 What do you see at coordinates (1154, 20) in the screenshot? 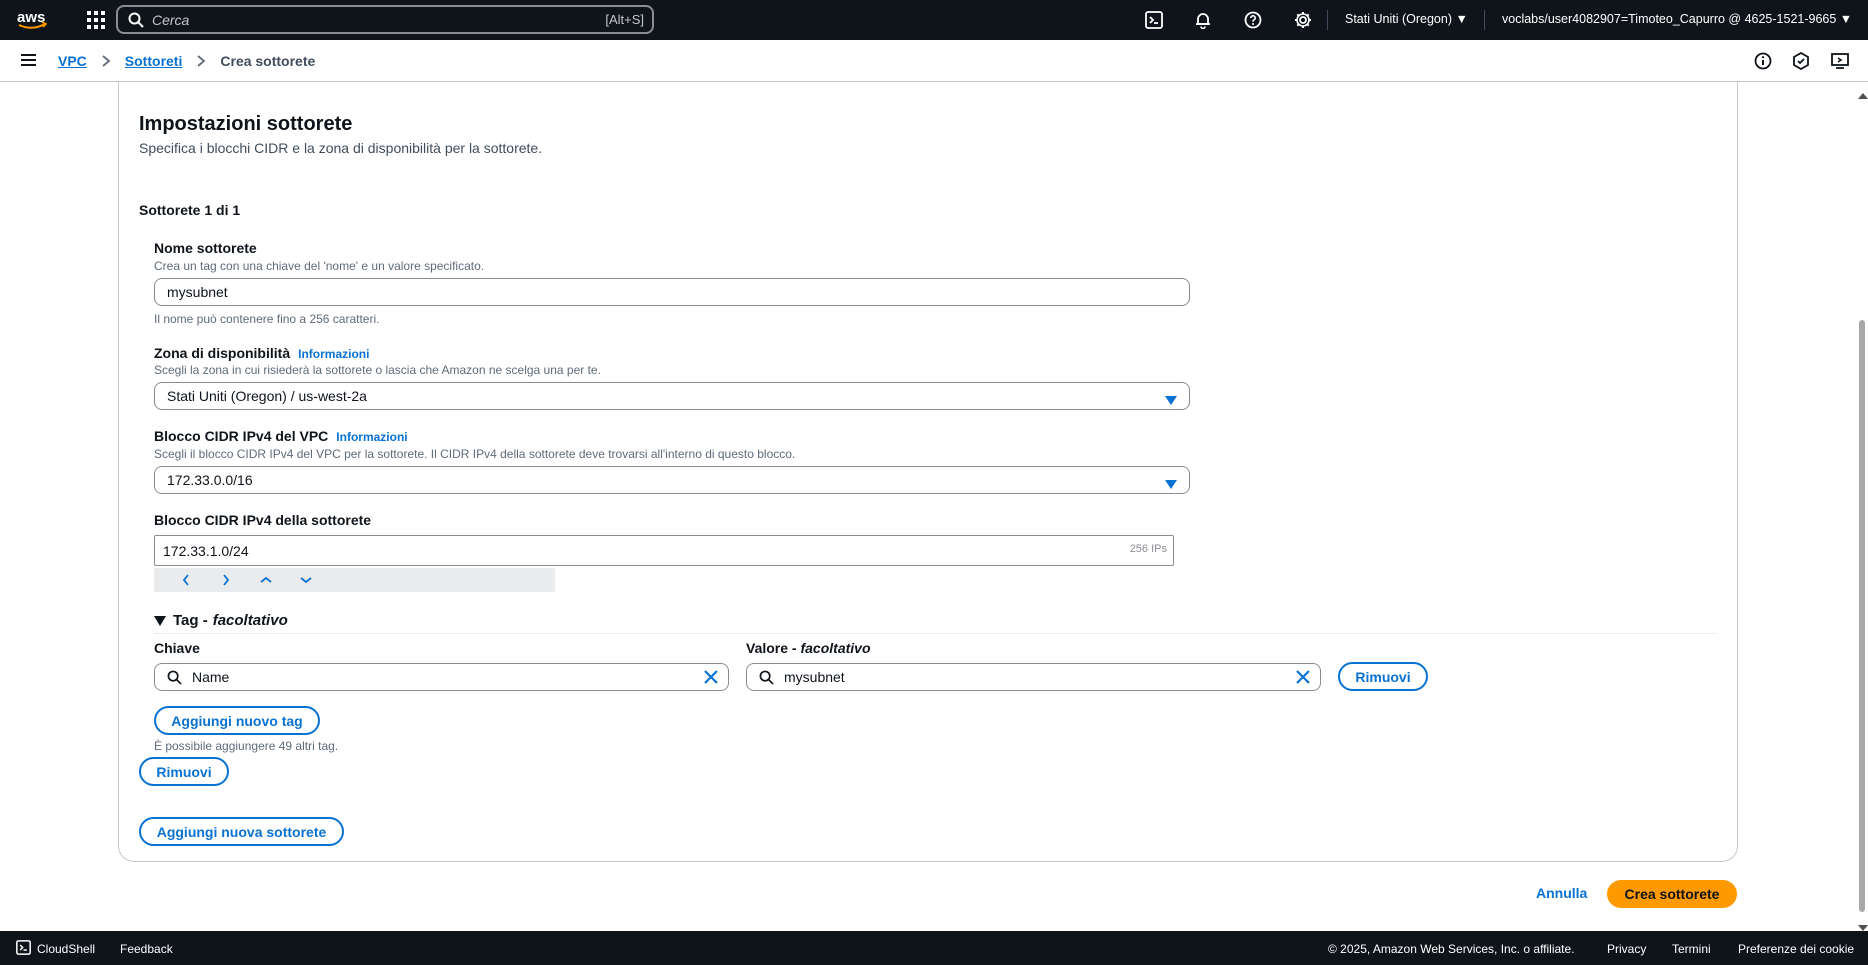
I see `cloudshell-icon` at bounding box center [1154, 20].